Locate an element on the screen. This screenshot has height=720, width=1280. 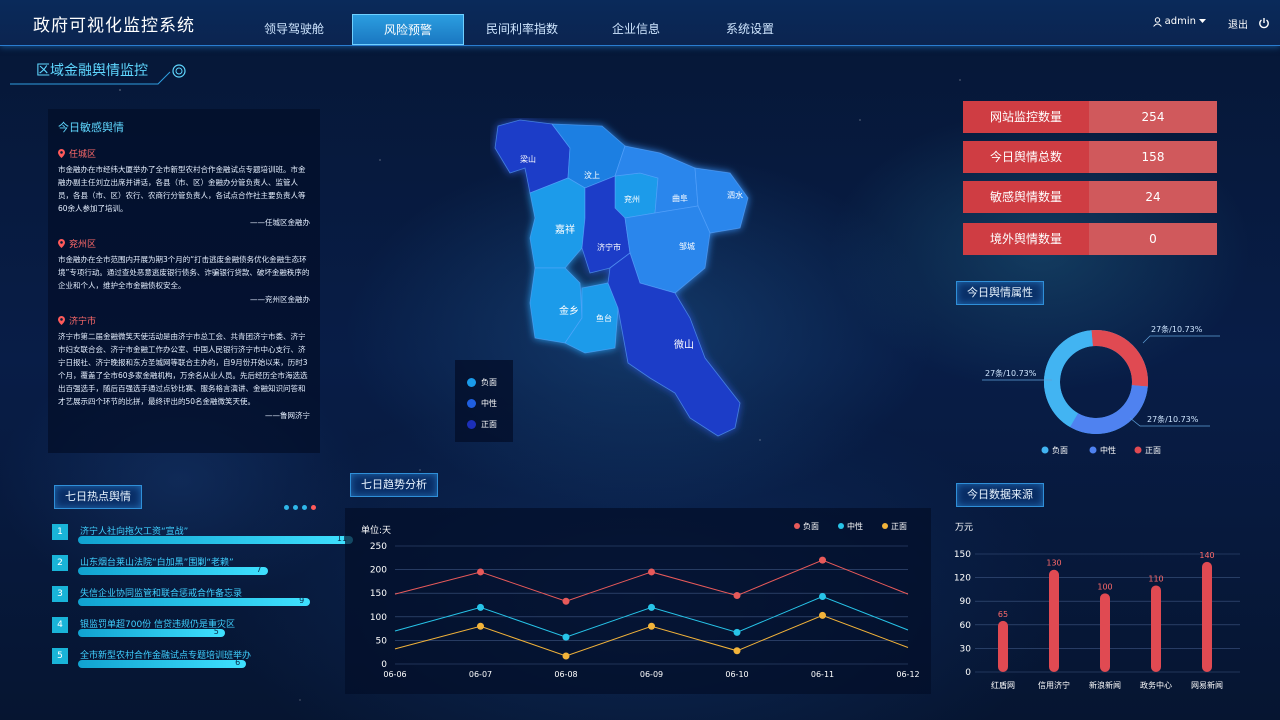
nav-tab-interest-index: 民间利率指数 is located at coordinates (522, 29).